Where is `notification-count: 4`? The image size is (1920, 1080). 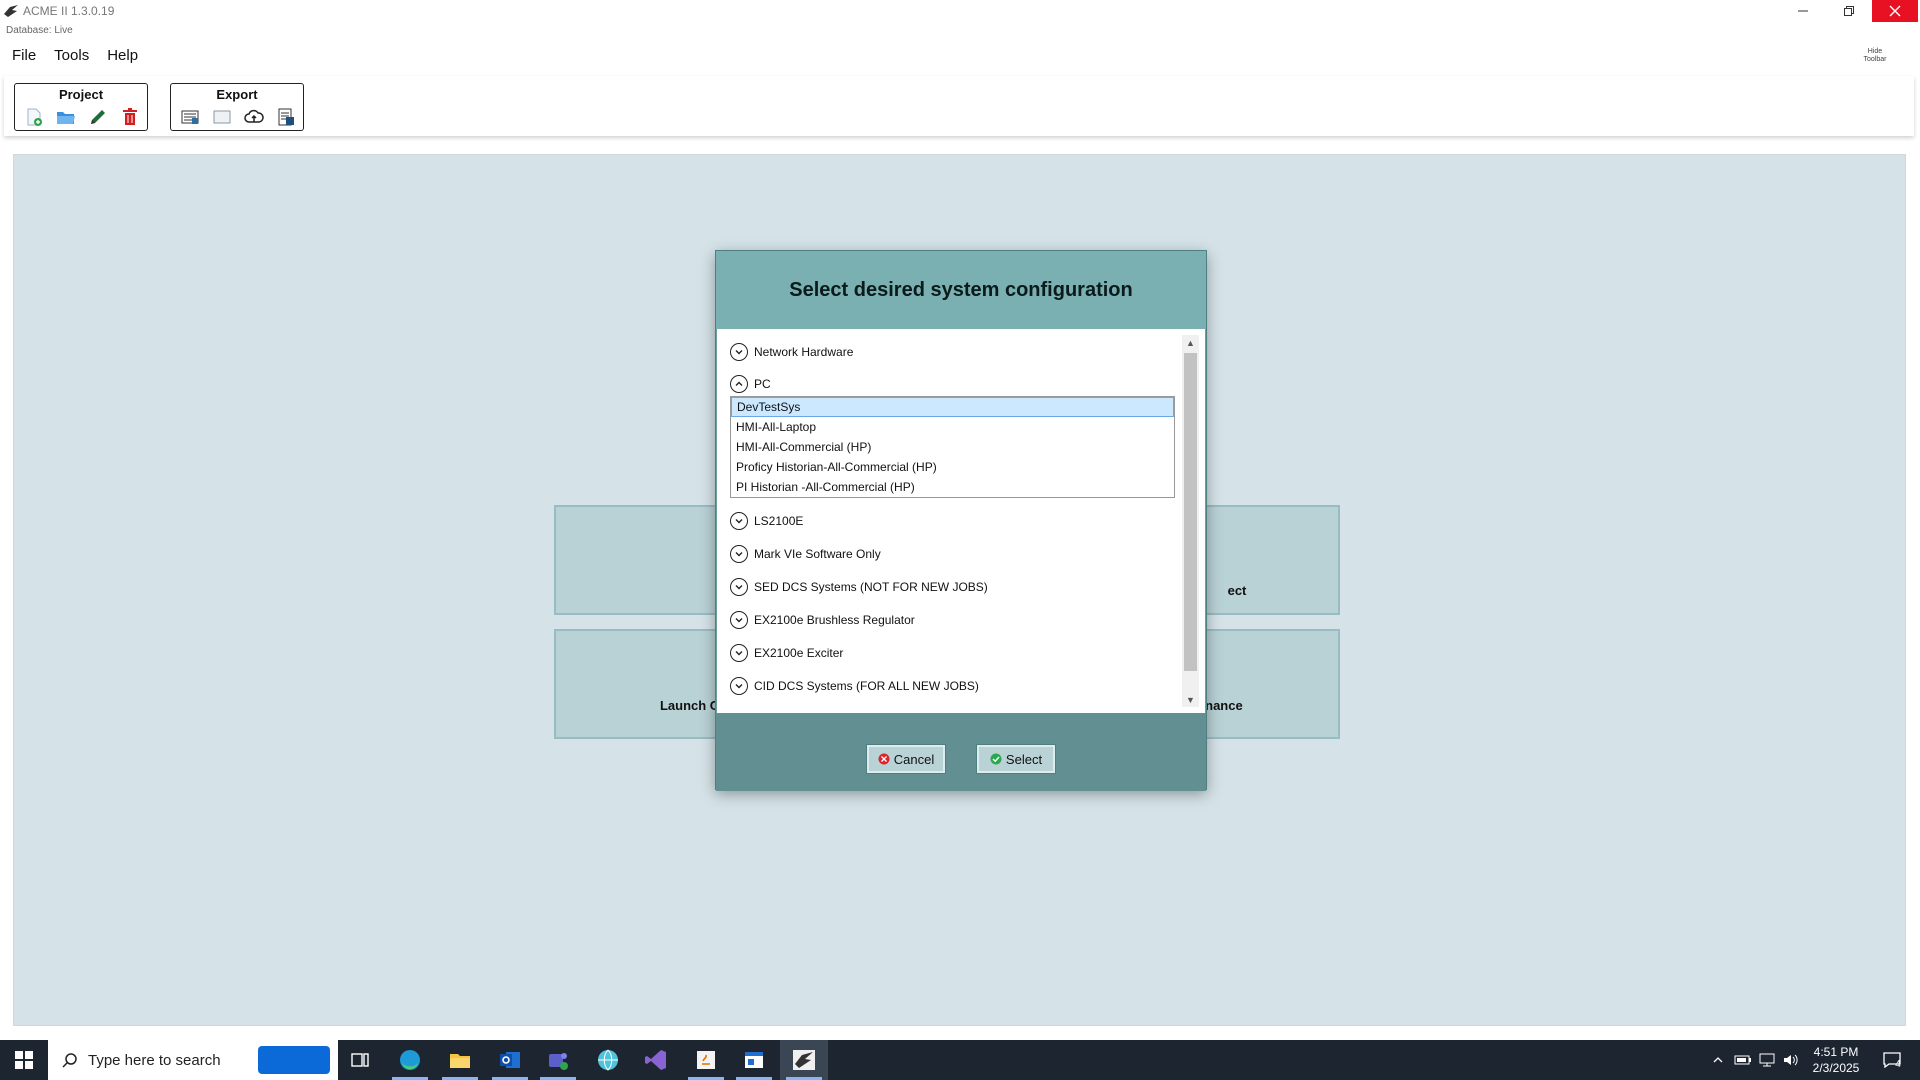
notification-count: 4 is located at coordinates (1898, 1064).